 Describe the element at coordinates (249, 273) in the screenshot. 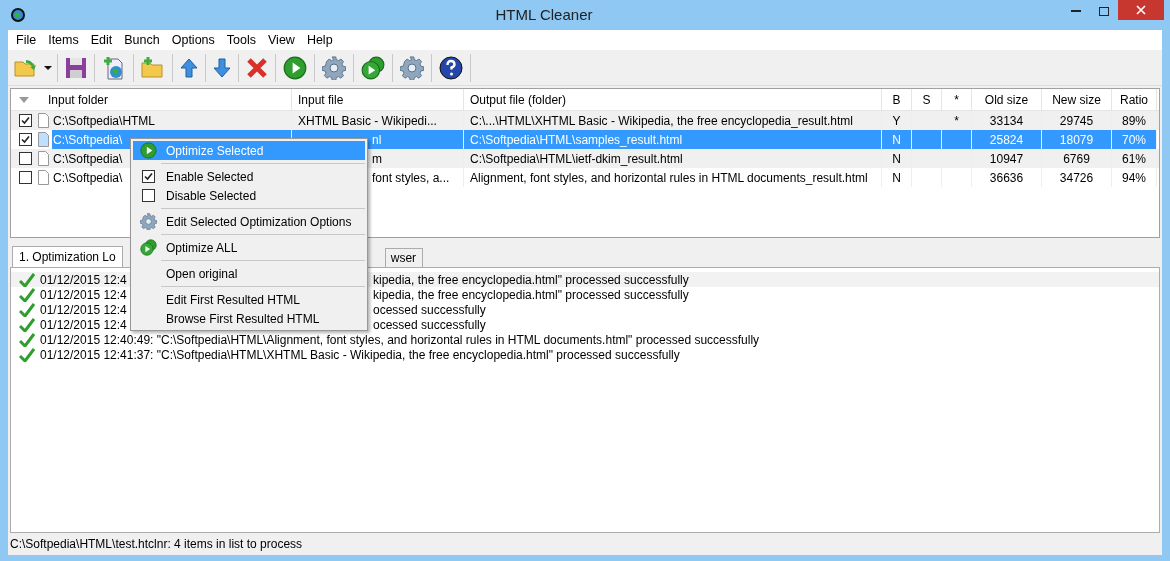

I see `context-menu-item: Open original` at that location.